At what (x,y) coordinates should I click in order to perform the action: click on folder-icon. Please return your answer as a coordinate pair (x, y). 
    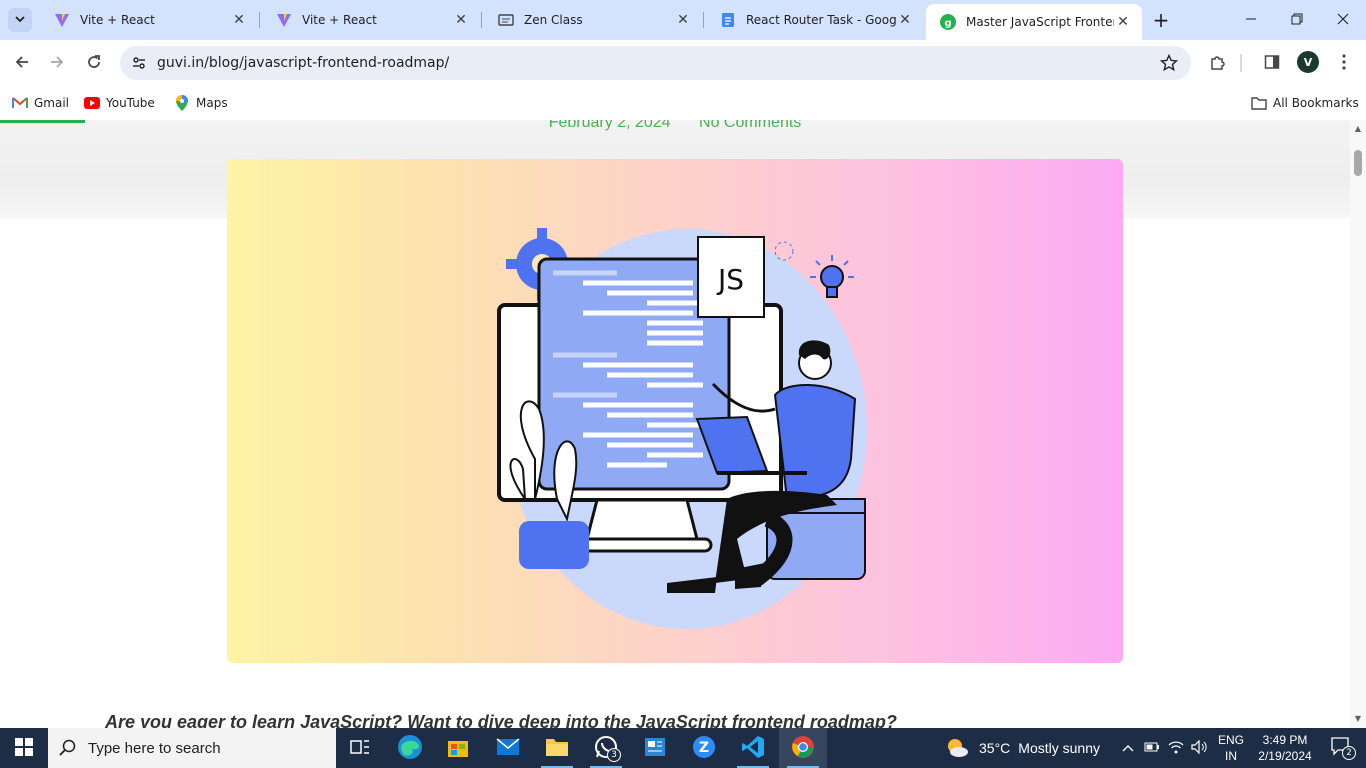
    Looking at the image, I should click on (1259, 103).